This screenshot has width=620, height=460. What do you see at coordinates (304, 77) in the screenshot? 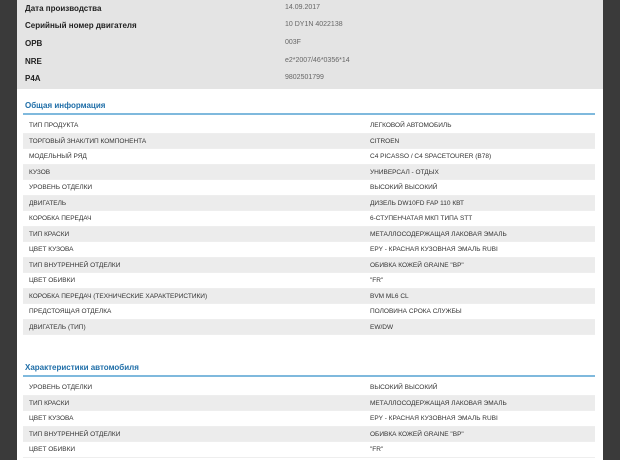
I see `summary-value: 9802501799` at bounding box center [304, 77].